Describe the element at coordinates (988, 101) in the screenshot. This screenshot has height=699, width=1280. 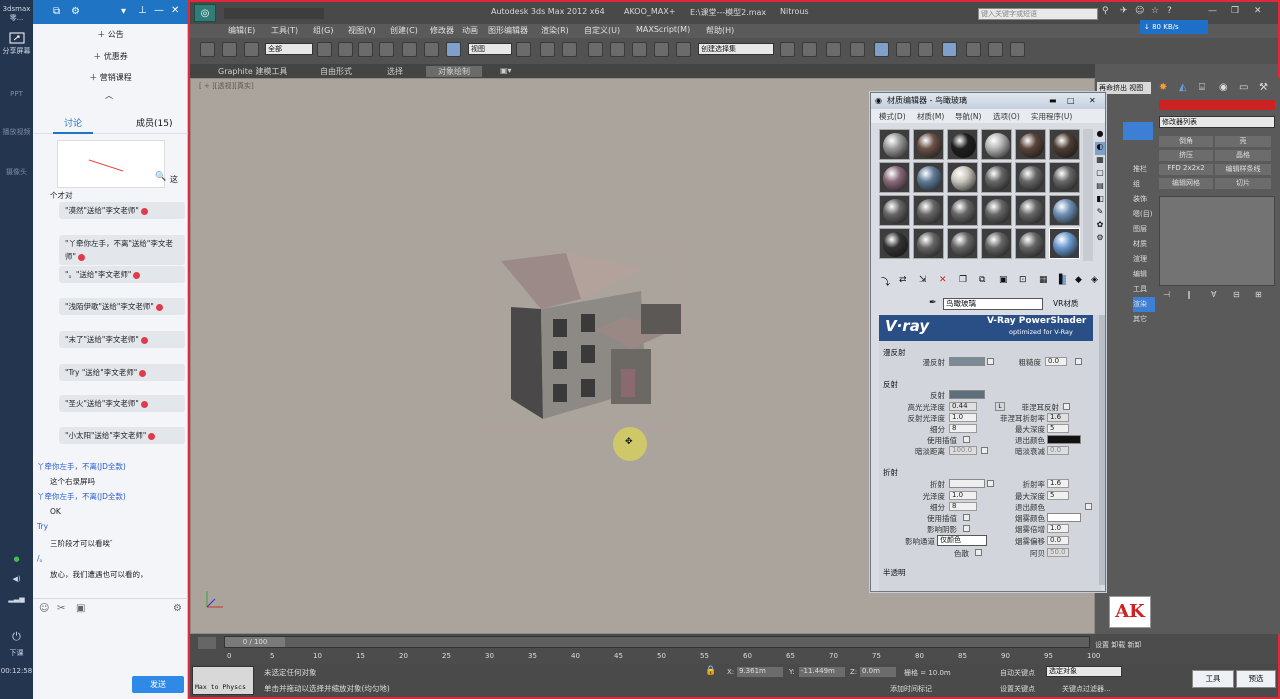
I see `mated-titlebar: ◉ 材质编辑器 - 鸟瞰玻璃 ▬ □ ✕` at that location.